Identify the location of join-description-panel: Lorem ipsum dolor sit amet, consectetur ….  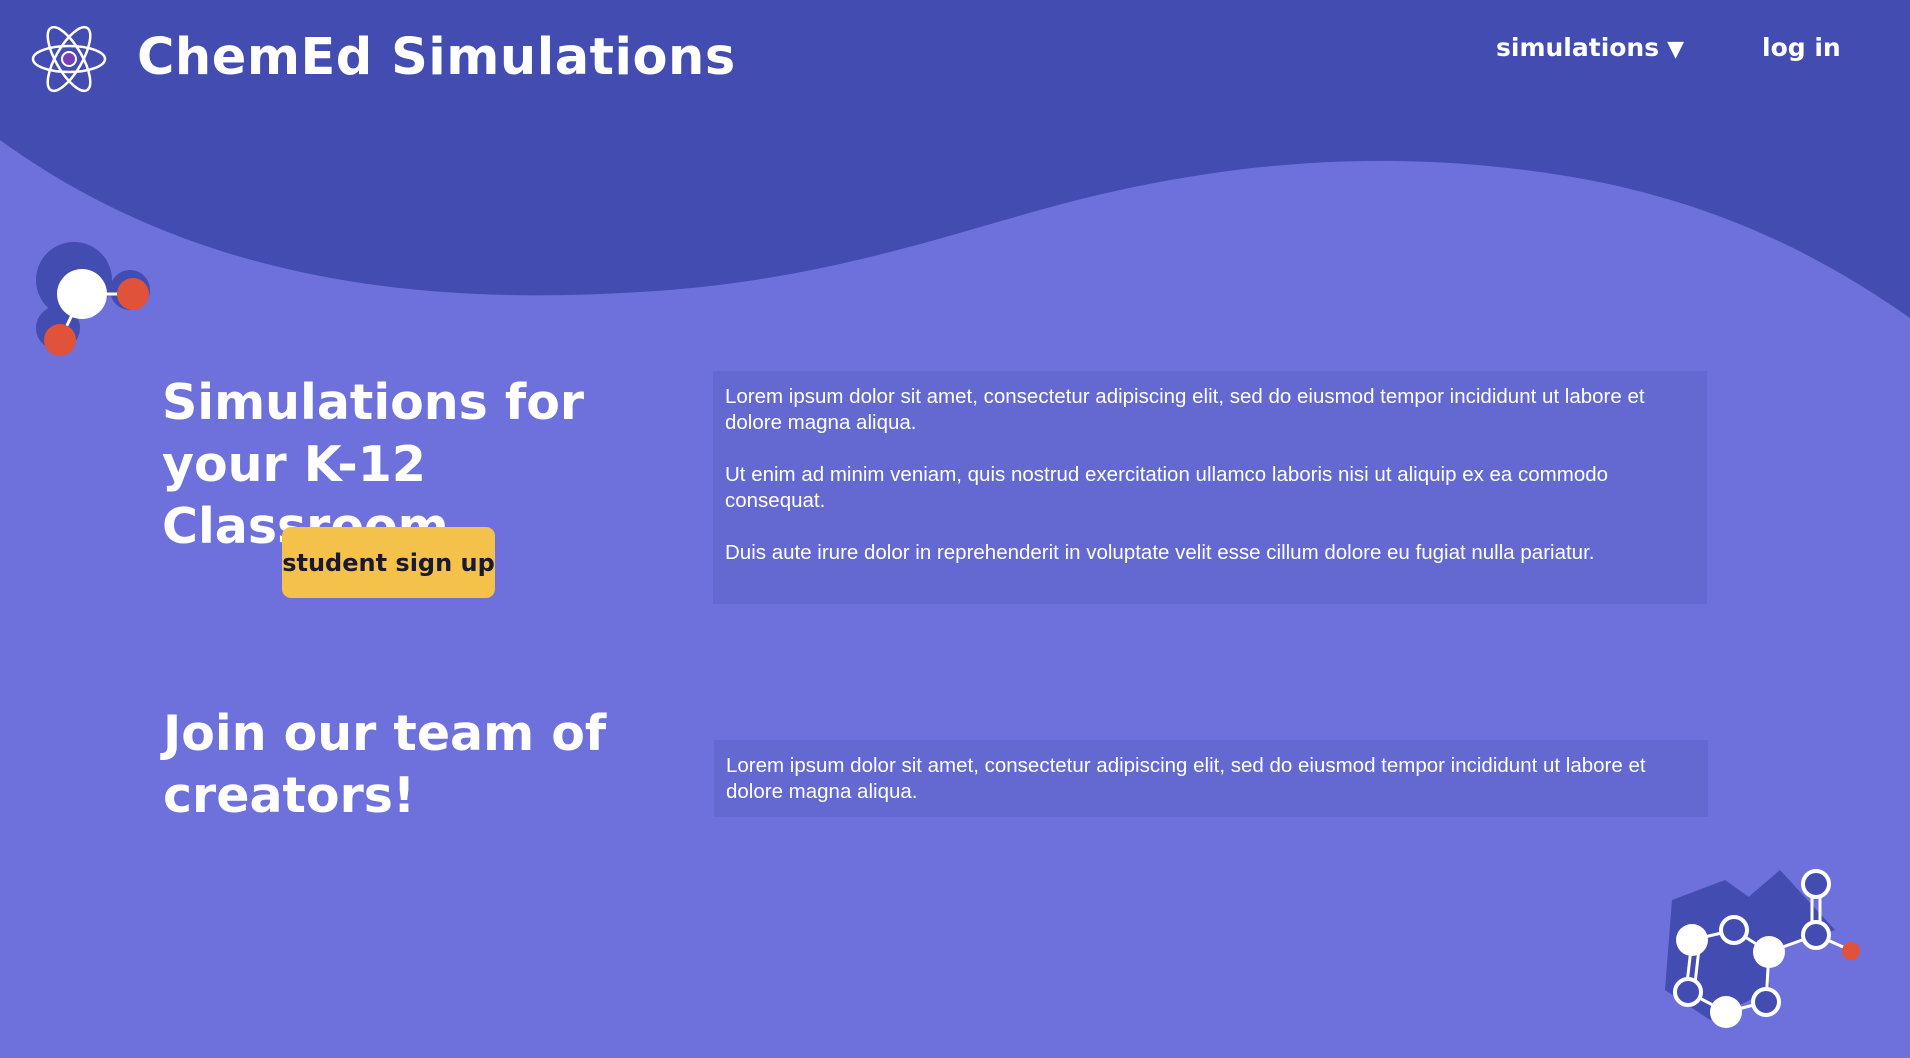
(1211, 778).